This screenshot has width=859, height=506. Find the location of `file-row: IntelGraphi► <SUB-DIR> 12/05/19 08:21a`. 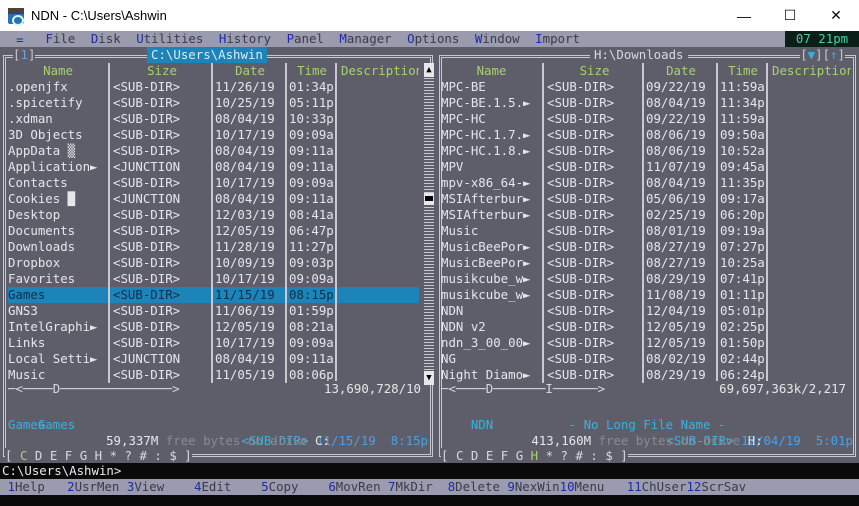

file-row: IntelGraphi► <SUB-DIR> 12/05/19 08:21a is located at coordinates (213, 327).